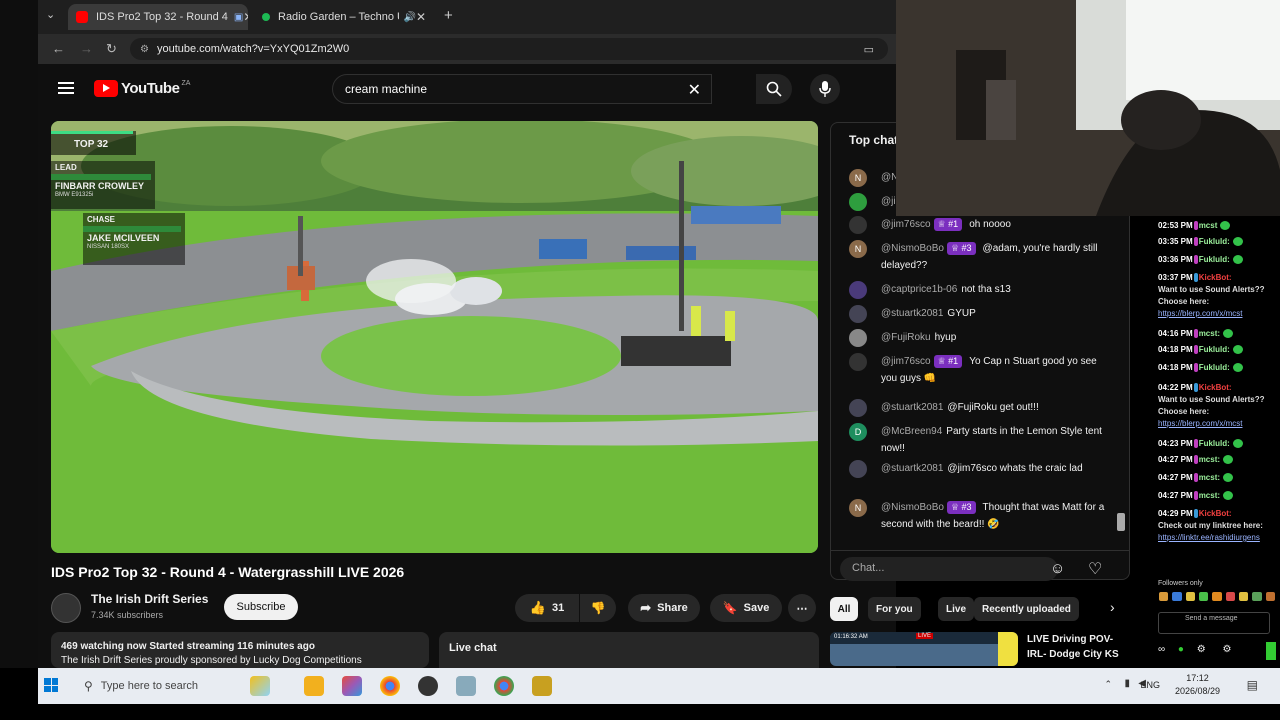 The height and width of the screenshot is (720, 1280). What do you see at coordinates (142, 88) in the screenshot?
I see `youtube-logo: YouTube ZA` at bounding box center [142, 88].